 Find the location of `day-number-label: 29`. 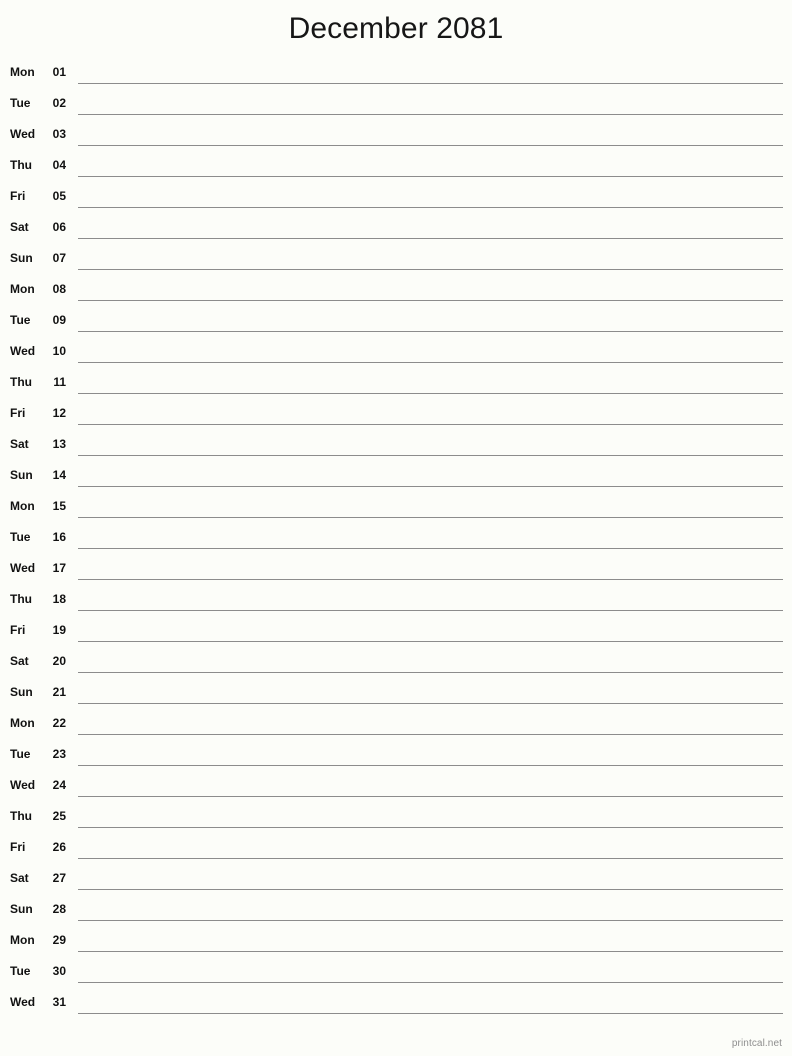

day-number-label: 29 is located at coordinates (59, 940).